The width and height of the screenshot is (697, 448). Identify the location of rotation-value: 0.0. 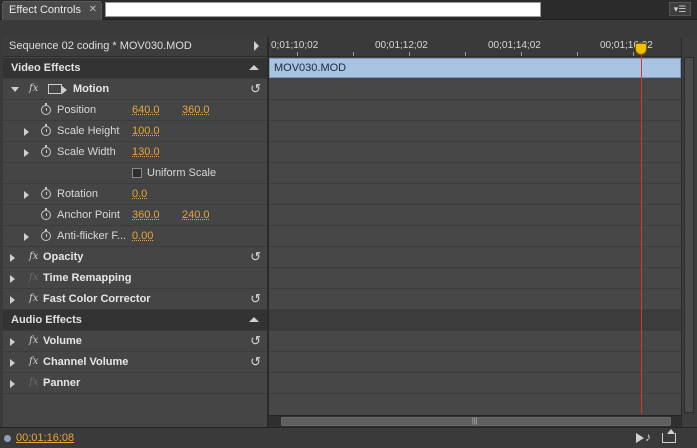
(139, 194).